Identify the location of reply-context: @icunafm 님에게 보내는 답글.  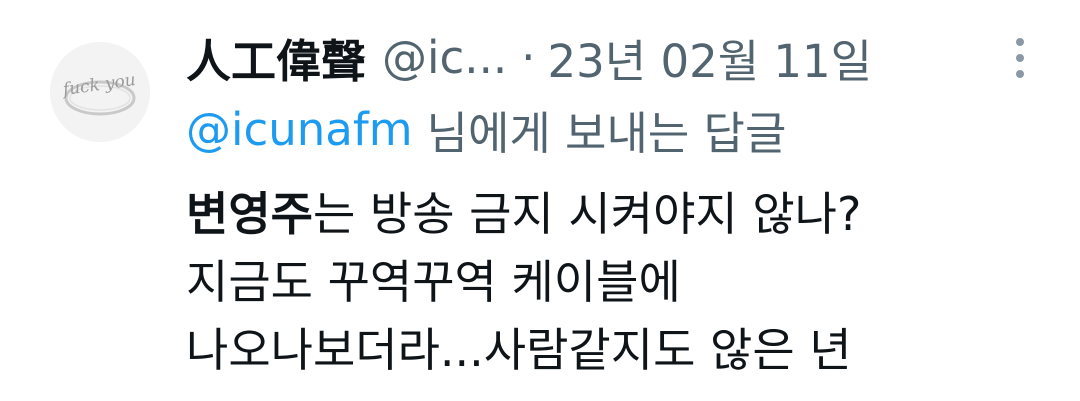
(486, 129).